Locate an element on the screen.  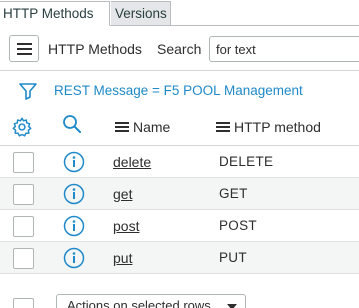
hamburger-icon is located at coordinates (24, 44).